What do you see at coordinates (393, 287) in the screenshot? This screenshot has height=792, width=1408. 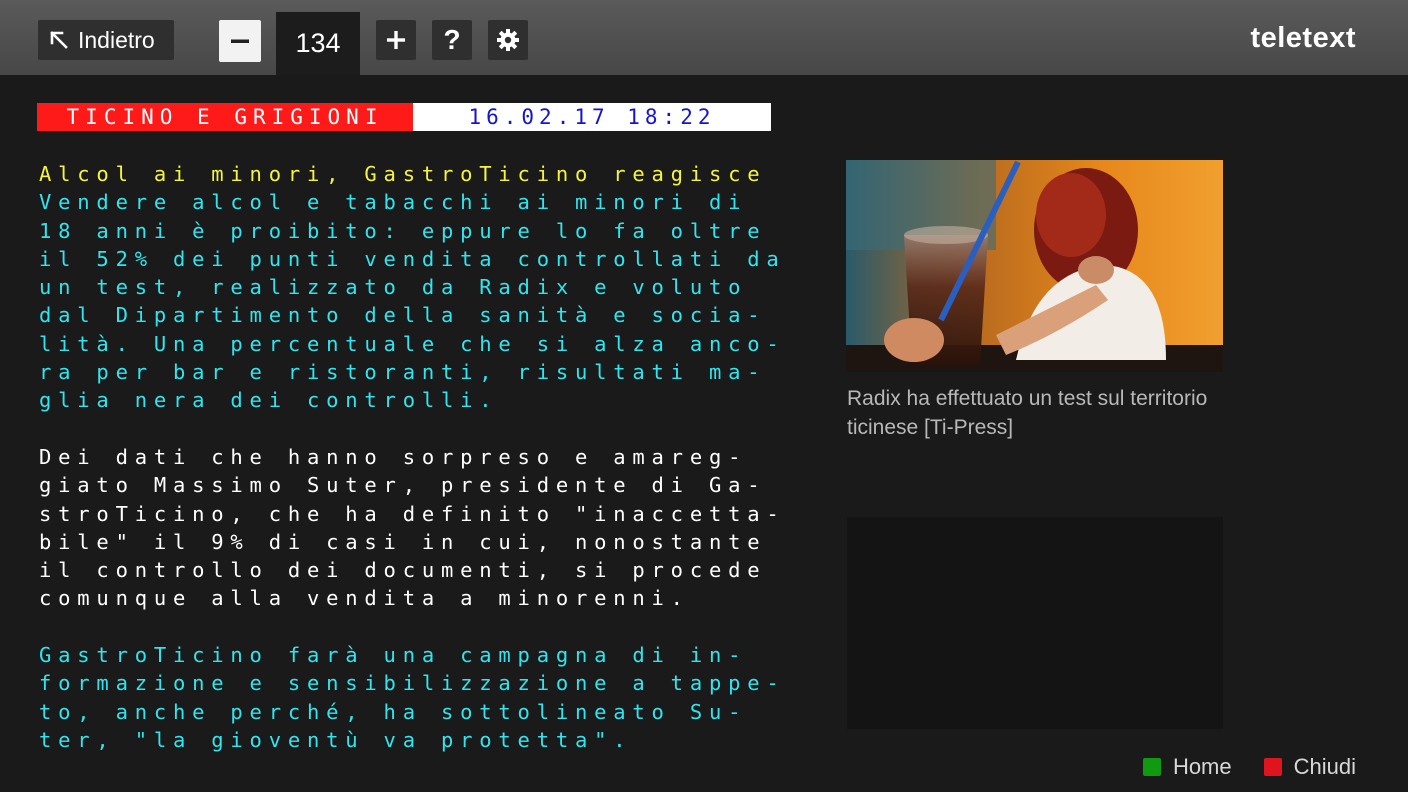 I see `article-line: un test, realizzato da Radix e voluto` at bounding box center [393, 287].